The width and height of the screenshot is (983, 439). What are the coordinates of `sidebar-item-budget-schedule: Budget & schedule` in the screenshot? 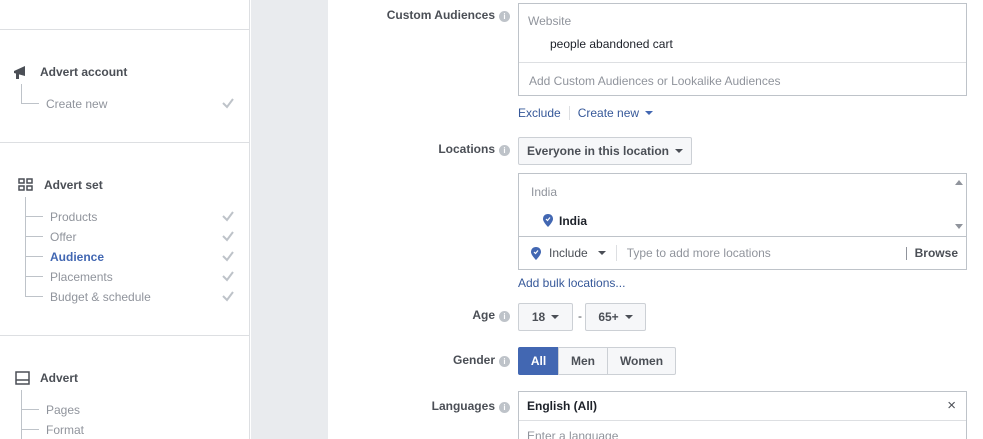 It's located at (100, 297).